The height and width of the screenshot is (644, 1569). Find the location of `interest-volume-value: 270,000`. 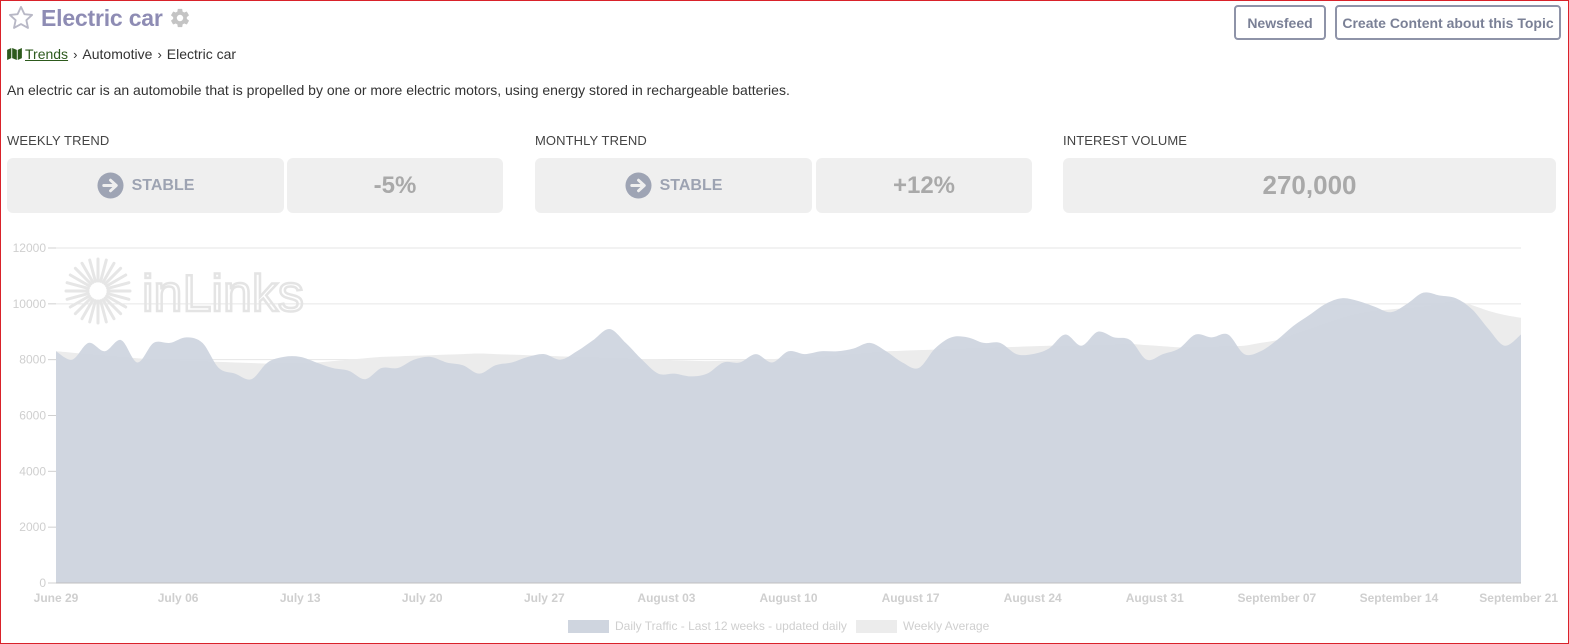

interest-volume-value: 270,000 is located at coordinates (1309, 185).